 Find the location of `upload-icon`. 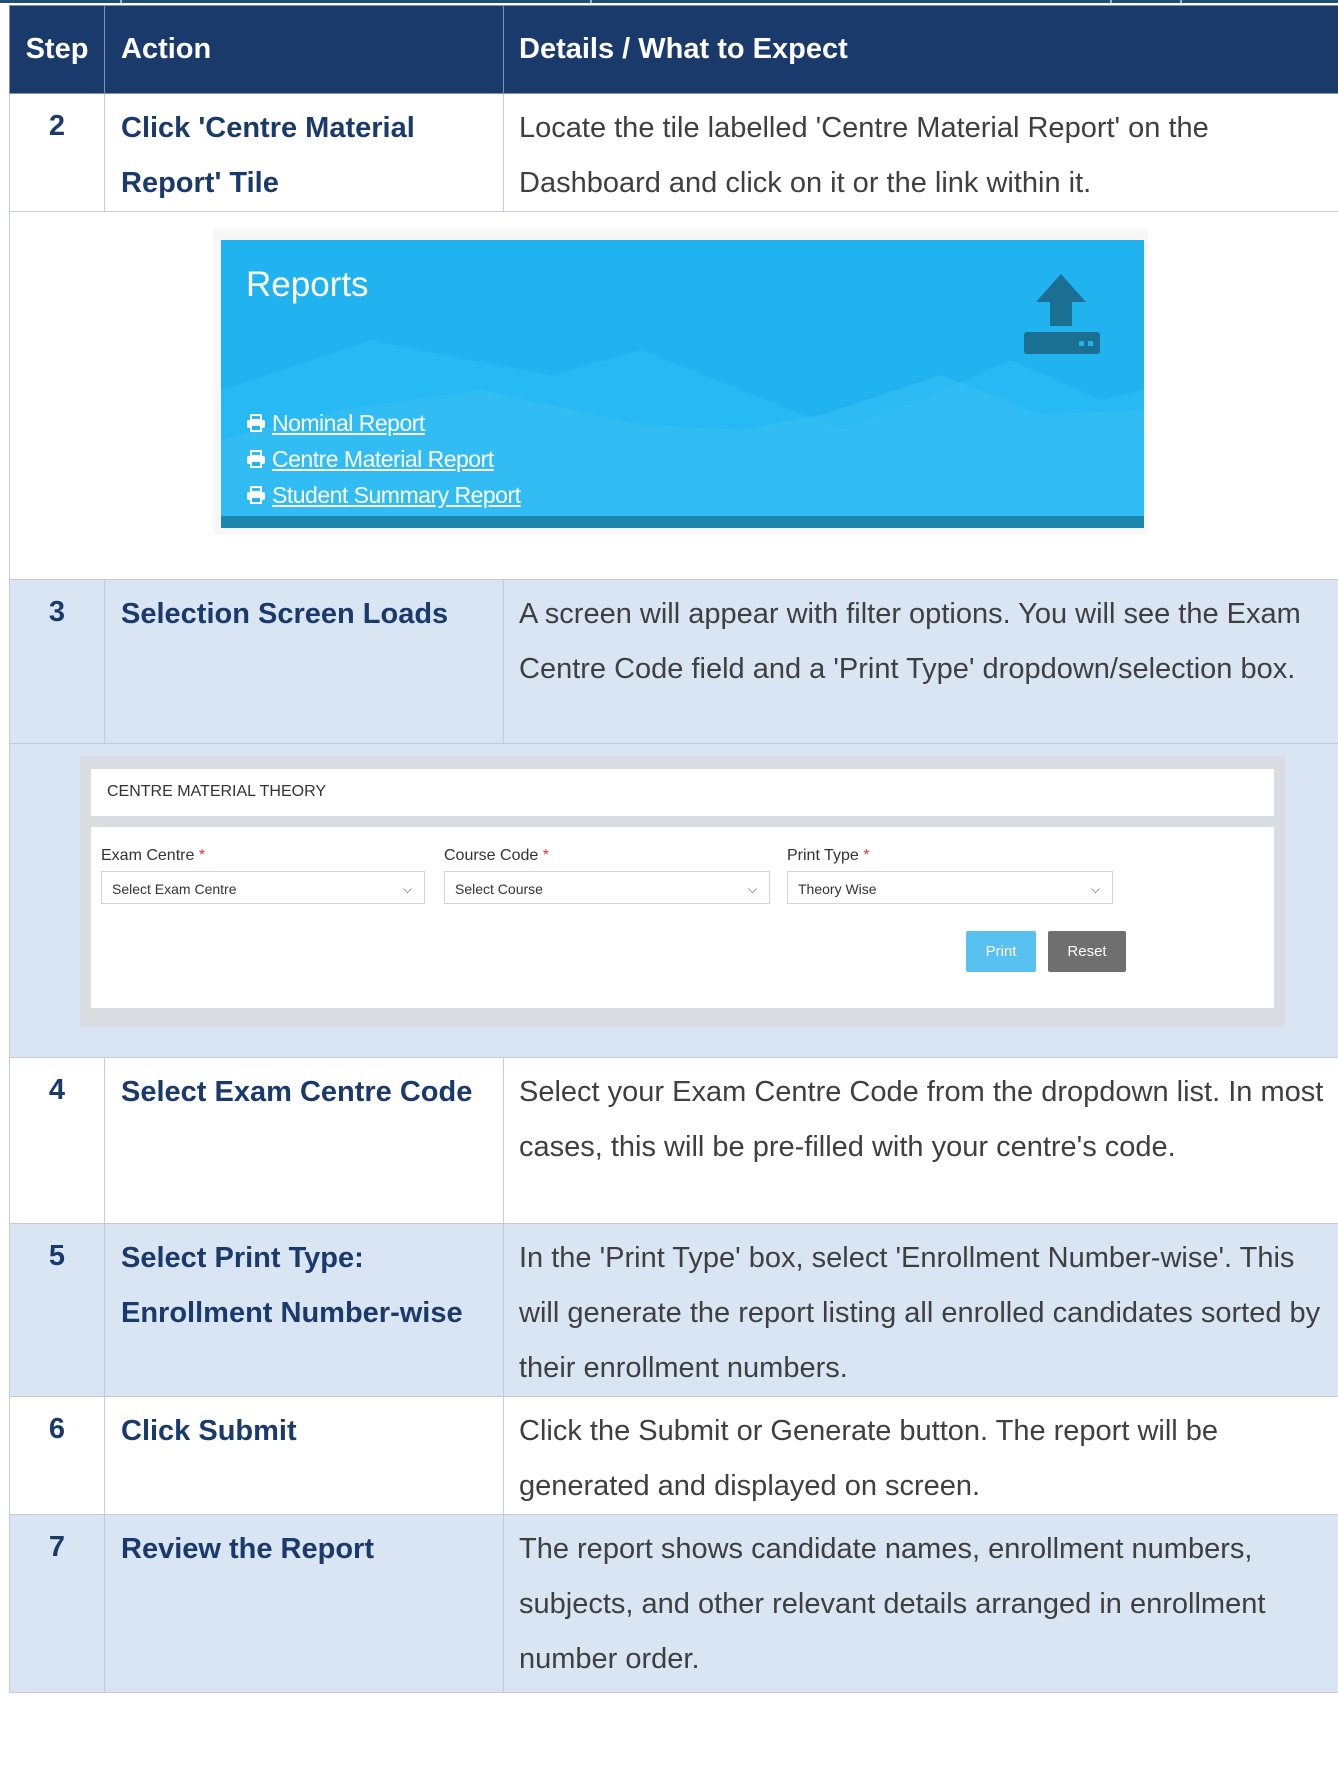

upload-icon is located at coordinates (1062, 314).